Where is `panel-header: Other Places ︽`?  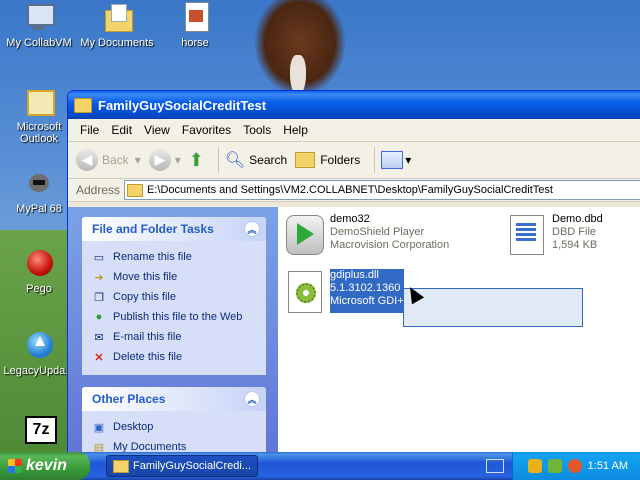 panel-header: Other Places ︽ is located at coordinates (174, 399).